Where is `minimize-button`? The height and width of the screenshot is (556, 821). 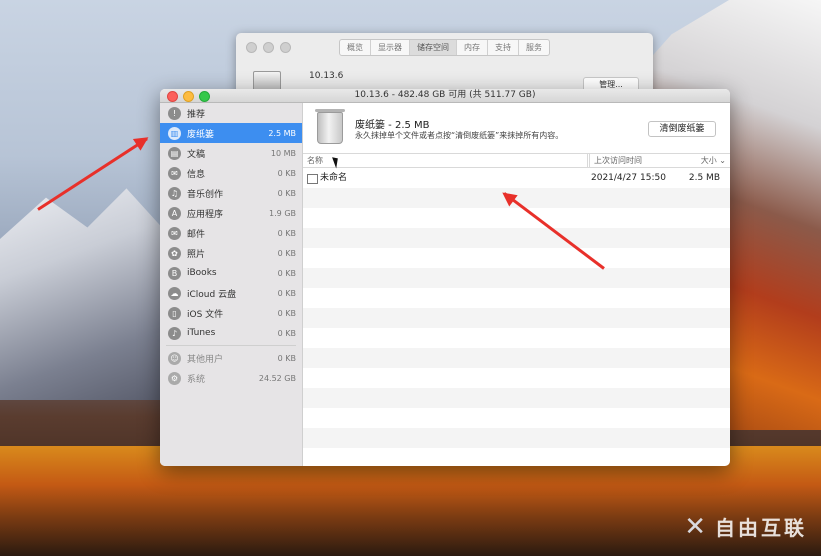 minimize-button is located at coordinates (188, 96).